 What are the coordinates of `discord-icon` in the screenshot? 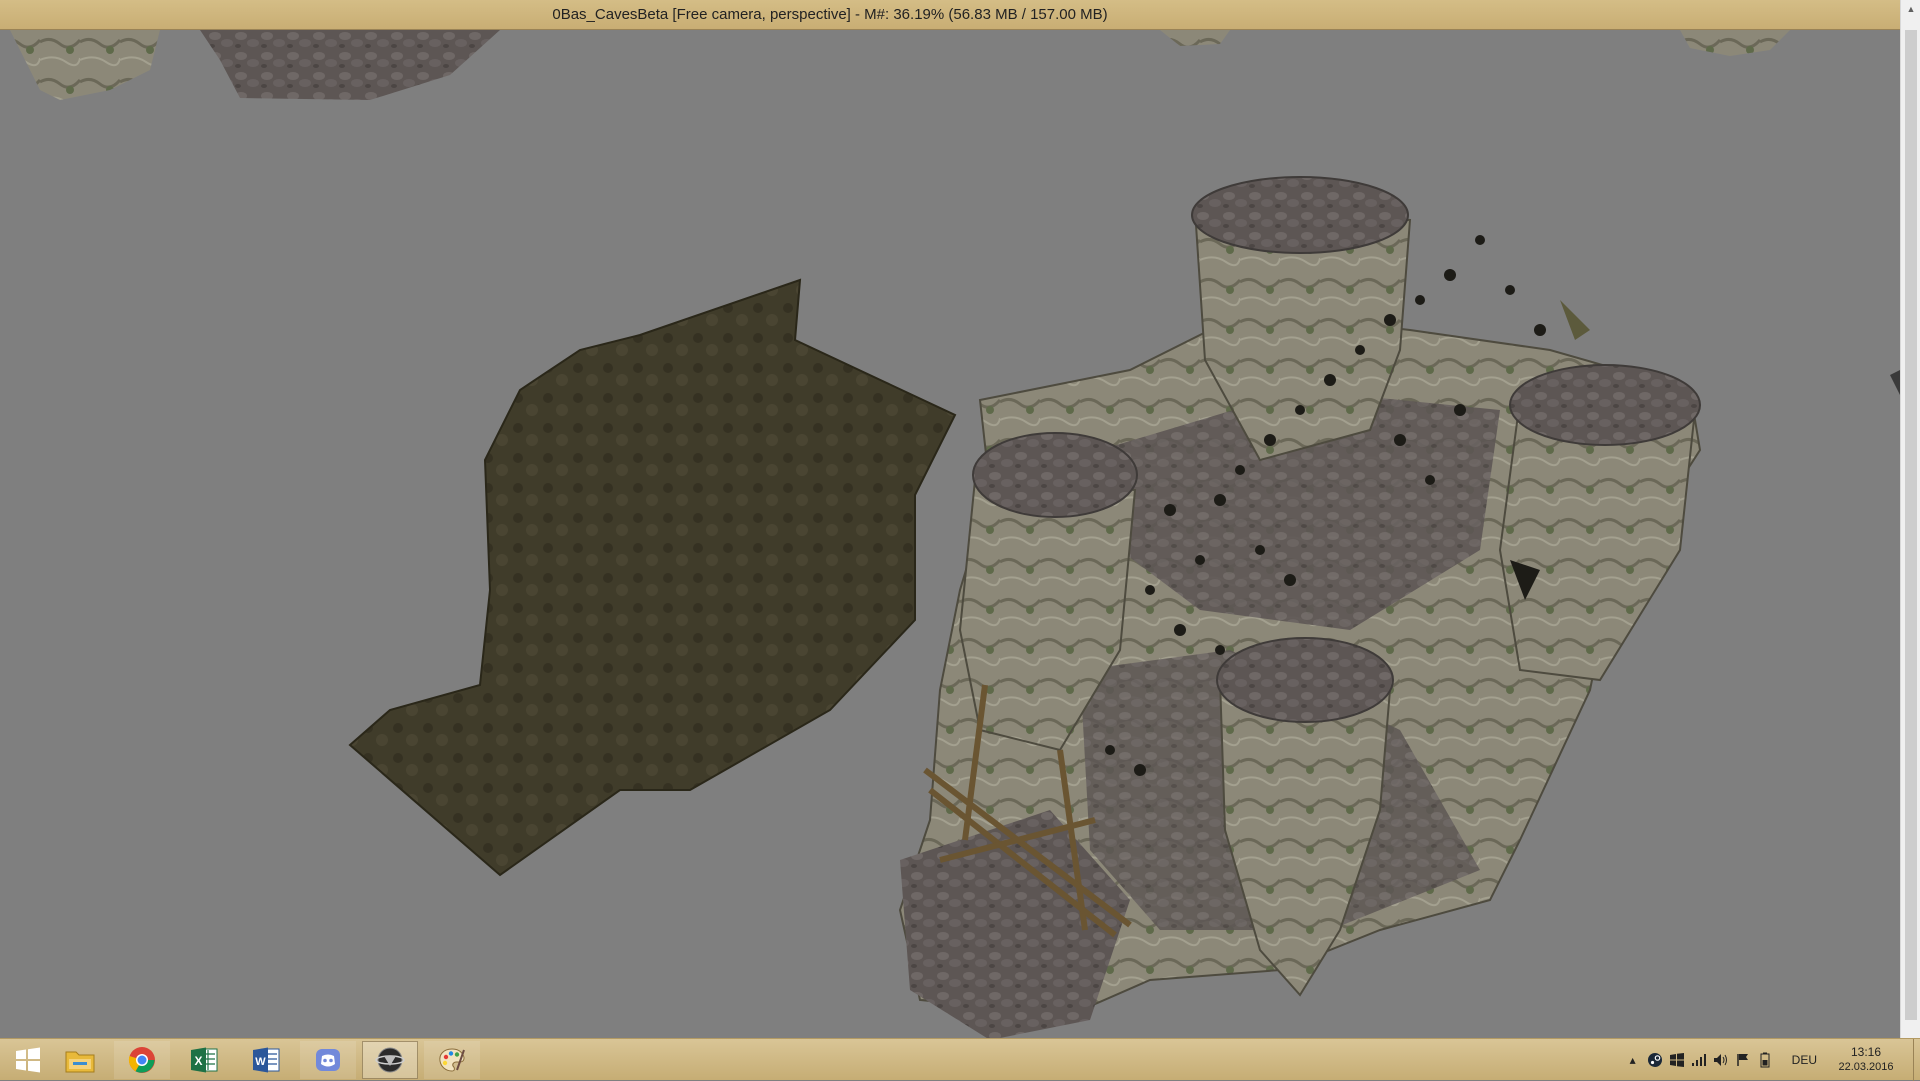 It's located at (328, 1060).